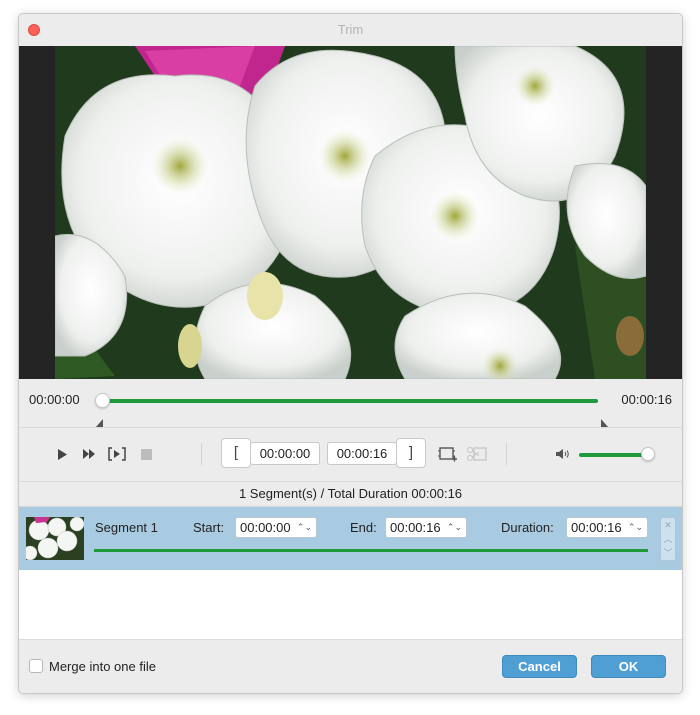 The height and width of the screenshot is (715, 700). Describe the element at coordinates (646, 399) in the screenshot. I see `timeline-end-time: 00:00:16` at that location.